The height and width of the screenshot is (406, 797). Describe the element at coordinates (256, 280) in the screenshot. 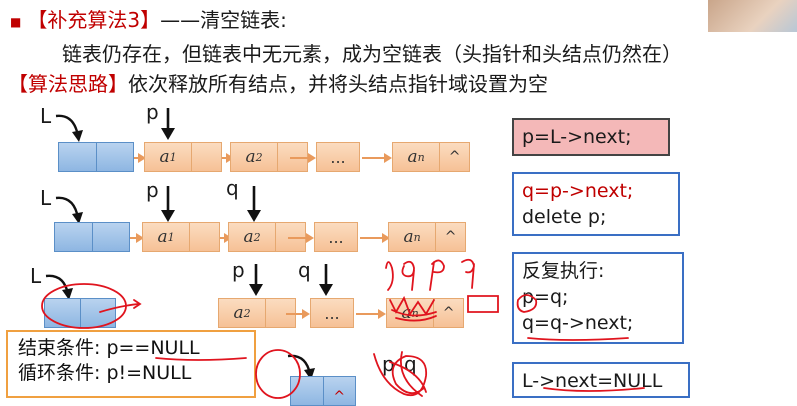

I see `p-pointer-arrow-row3` at that location.